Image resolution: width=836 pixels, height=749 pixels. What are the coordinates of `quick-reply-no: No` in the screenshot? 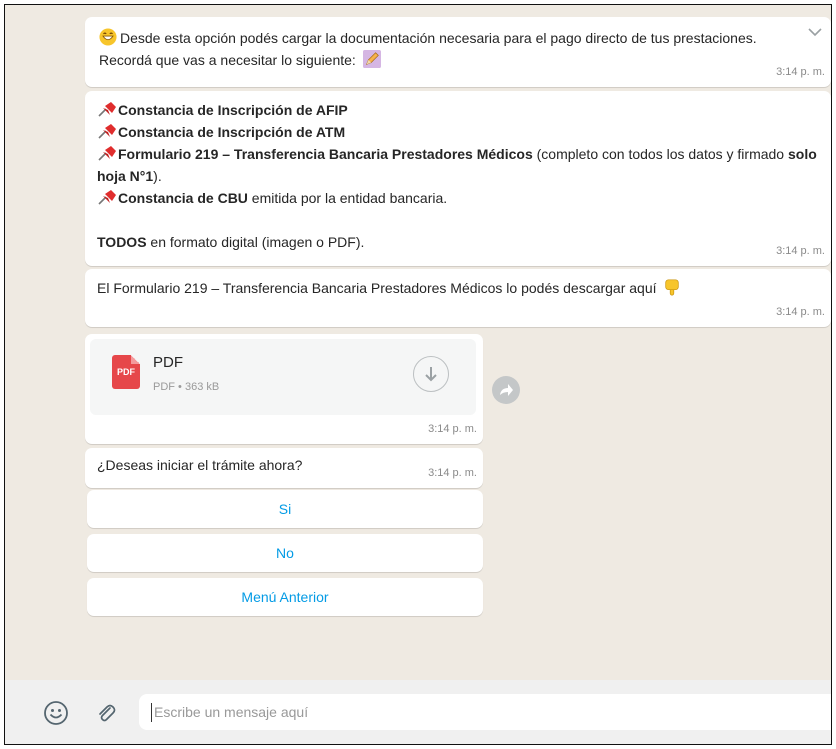 It's located at (285, 553).